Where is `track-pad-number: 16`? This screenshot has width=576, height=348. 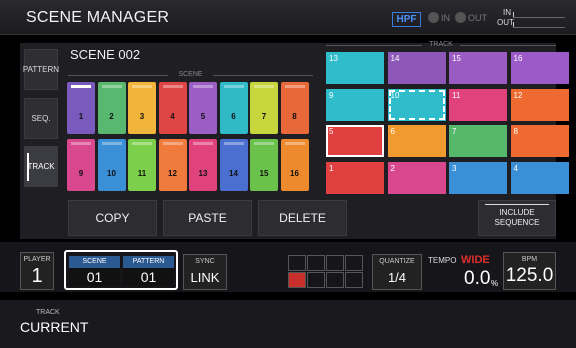
track-pad-number: 16 is located at coordinates (518, 58).